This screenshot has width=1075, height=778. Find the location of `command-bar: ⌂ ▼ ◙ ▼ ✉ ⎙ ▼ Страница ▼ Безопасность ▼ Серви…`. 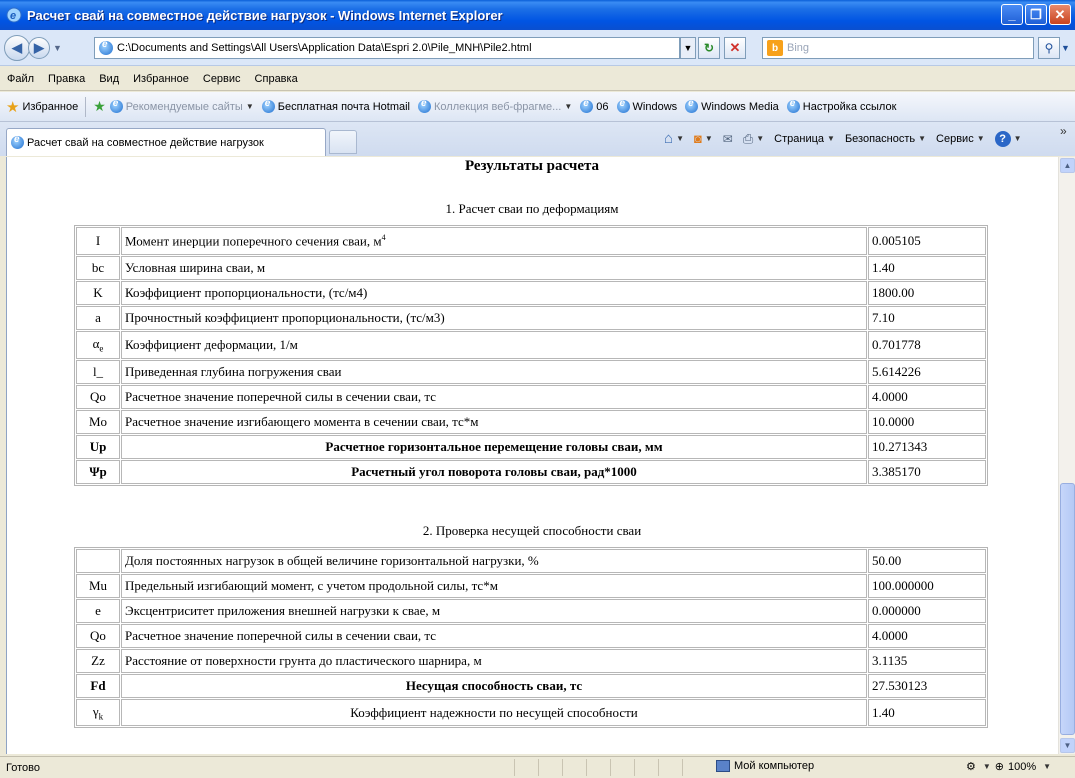

command-bar: ⌂ ▼ ◙ ▼ ✉ ⎙ ▼ Страница ▼ Безопасность ▼ Серви… is located at coordinates (848, 138).